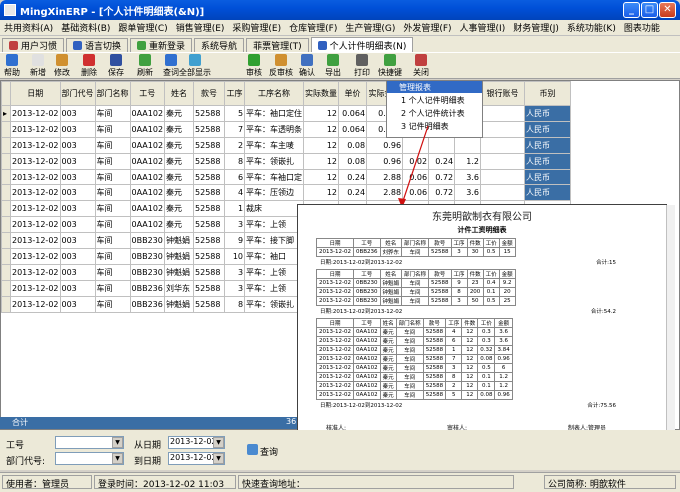  I want to click on tab-item: 菲票管理(T), so click(277, 45).